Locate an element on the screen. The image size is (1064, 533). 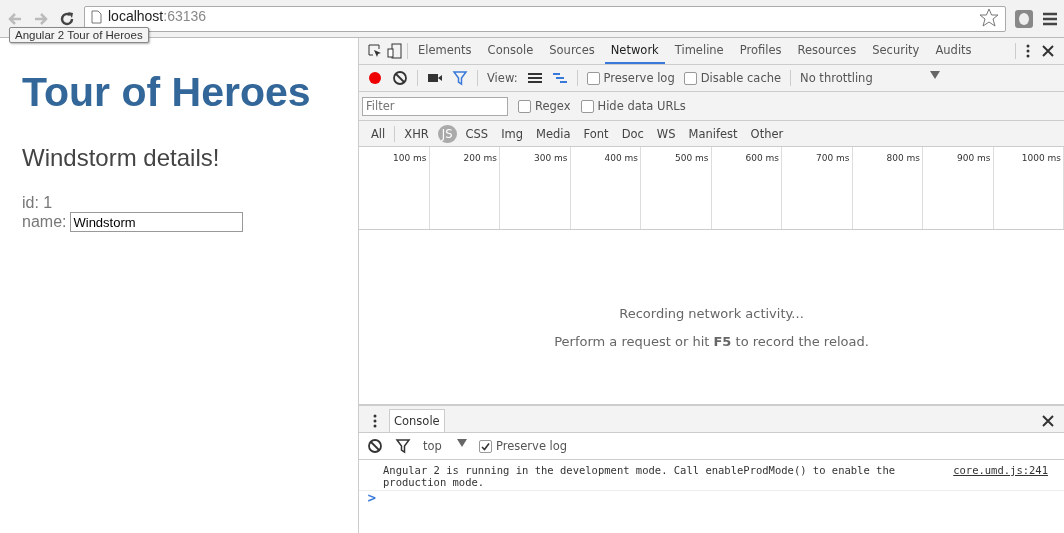
drawer-tab: Console is located at coordinates (417, 420).